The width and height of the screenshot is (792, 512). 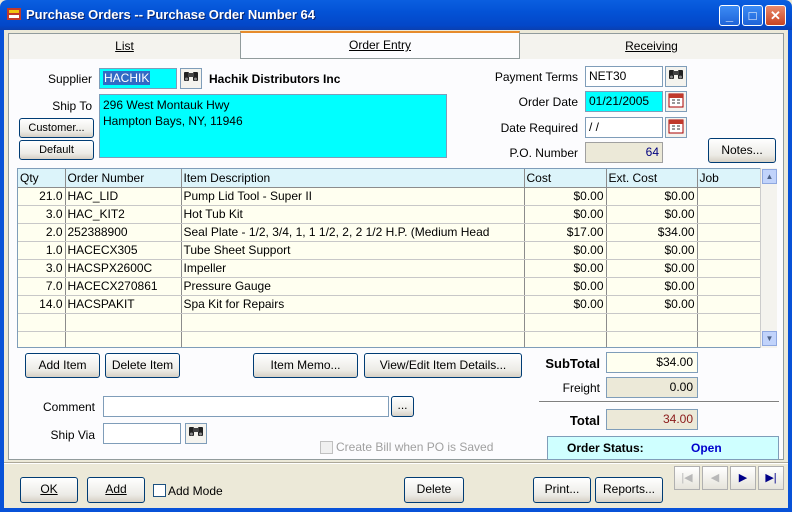 I want to click on previous-record-icon: ◀, so click(x=715, y=478).